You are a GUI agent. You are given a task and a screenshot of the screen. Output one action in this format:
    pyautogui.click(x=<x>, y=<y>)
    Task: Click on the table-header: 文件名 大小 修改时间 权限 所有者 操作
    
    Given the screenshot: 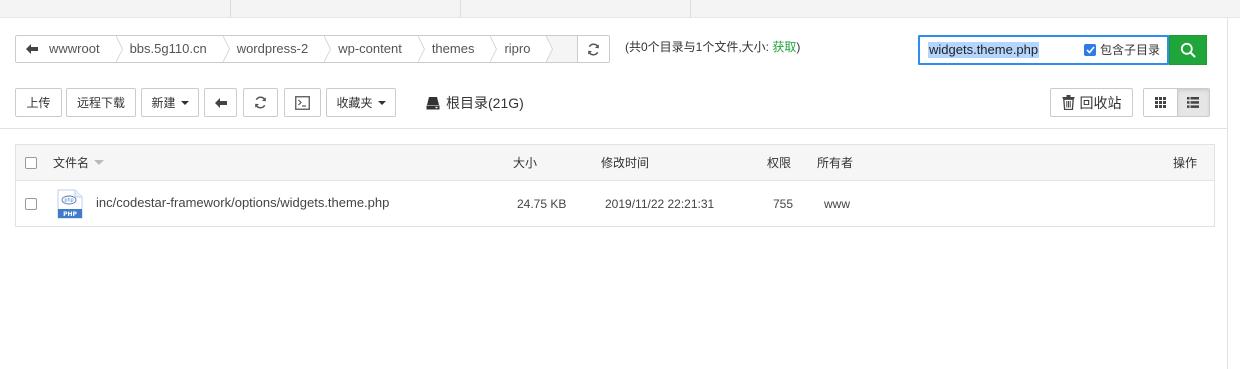 What is the action you would take?
    pyautogui.click(x=615, y=163)
    